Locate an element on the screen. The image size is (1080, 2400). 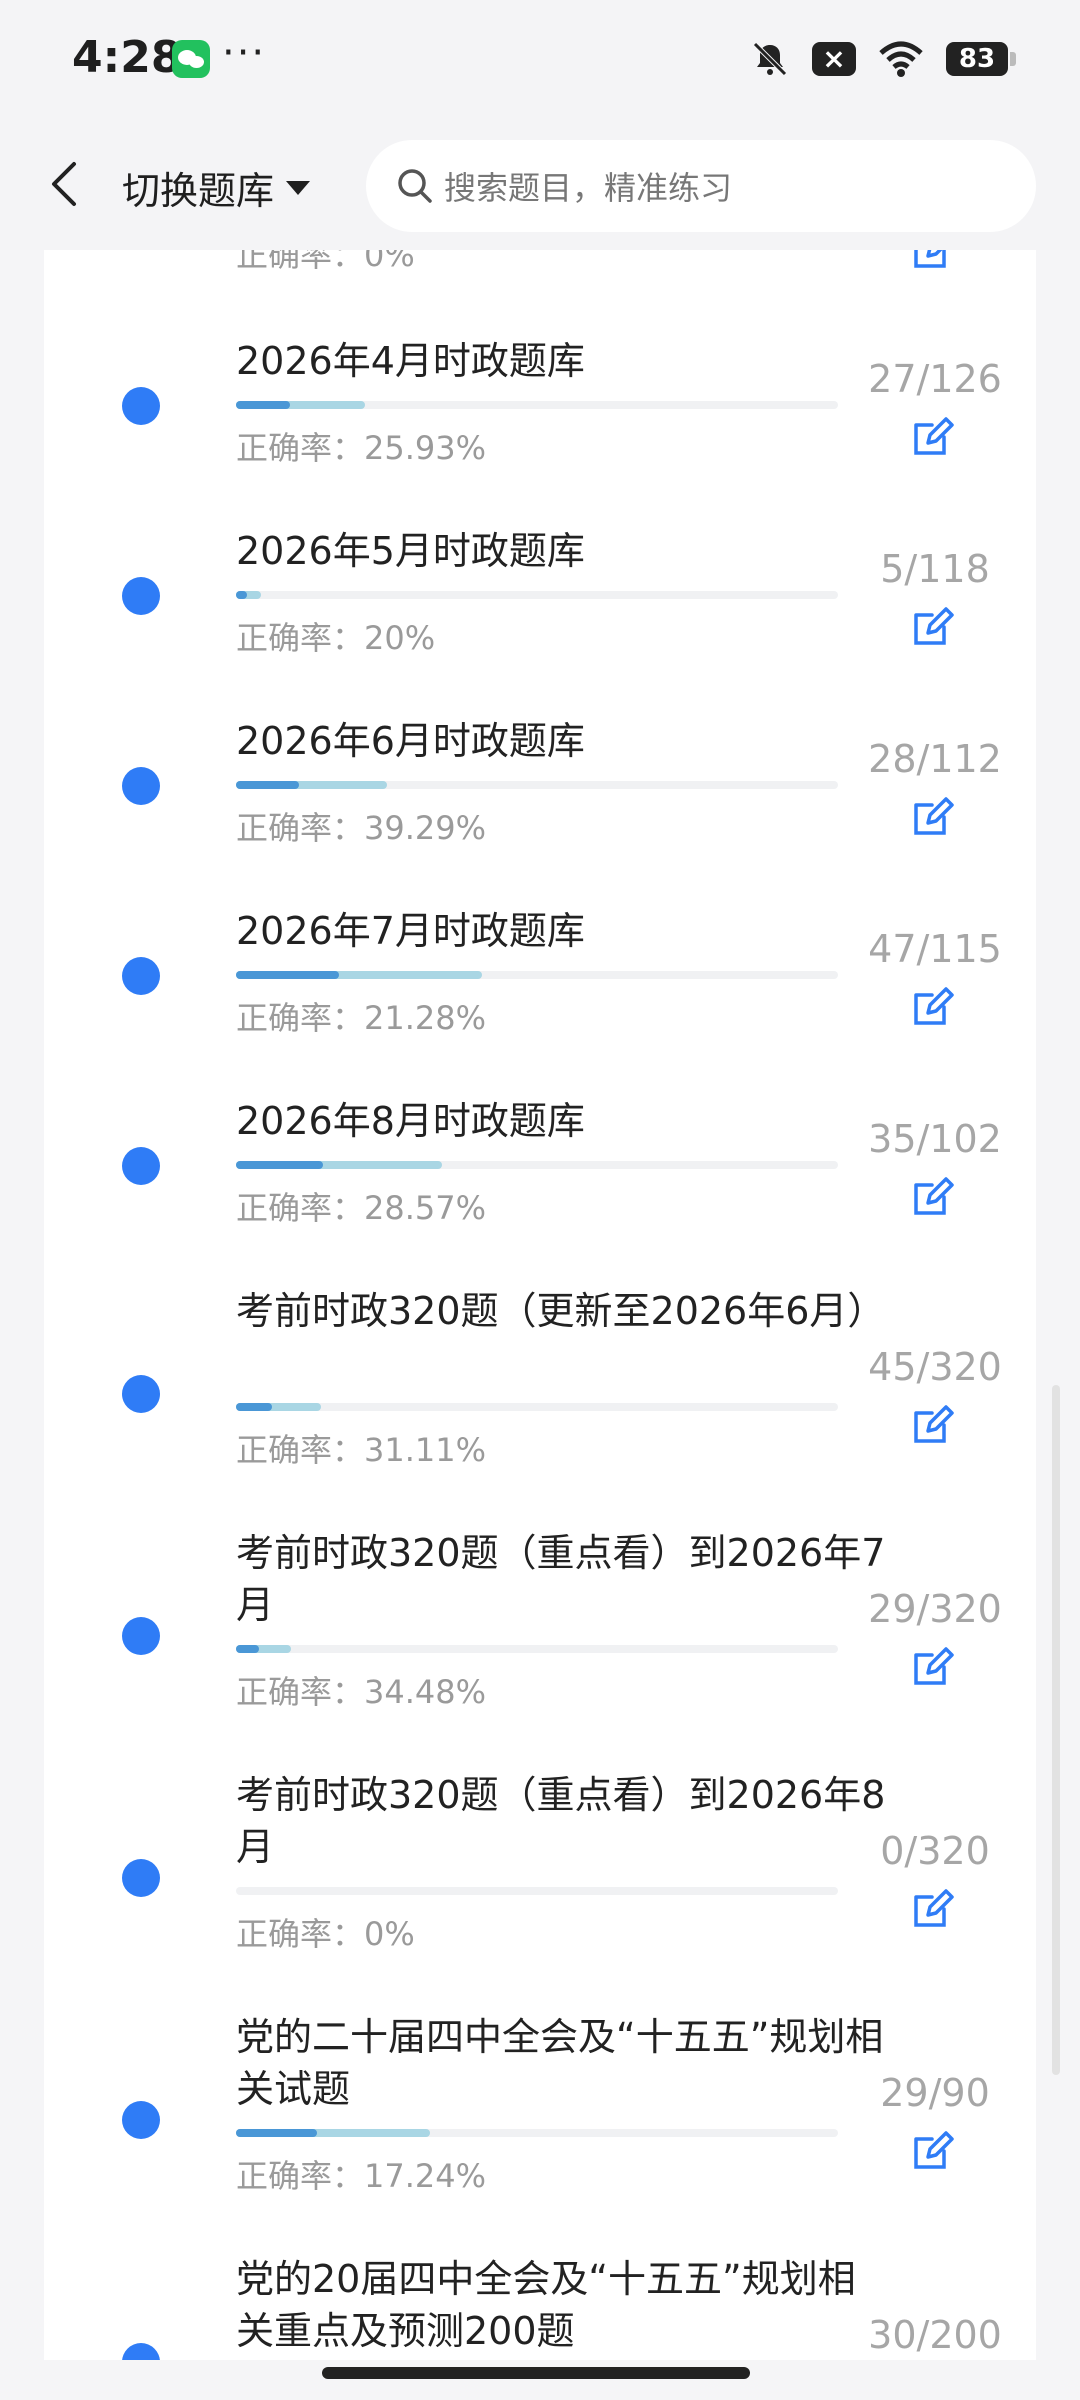
question-bank-item: 党的20届四中全会及“十五五”规划相关重点及预测200题 30/200 is located at coordinates (540, 2306).